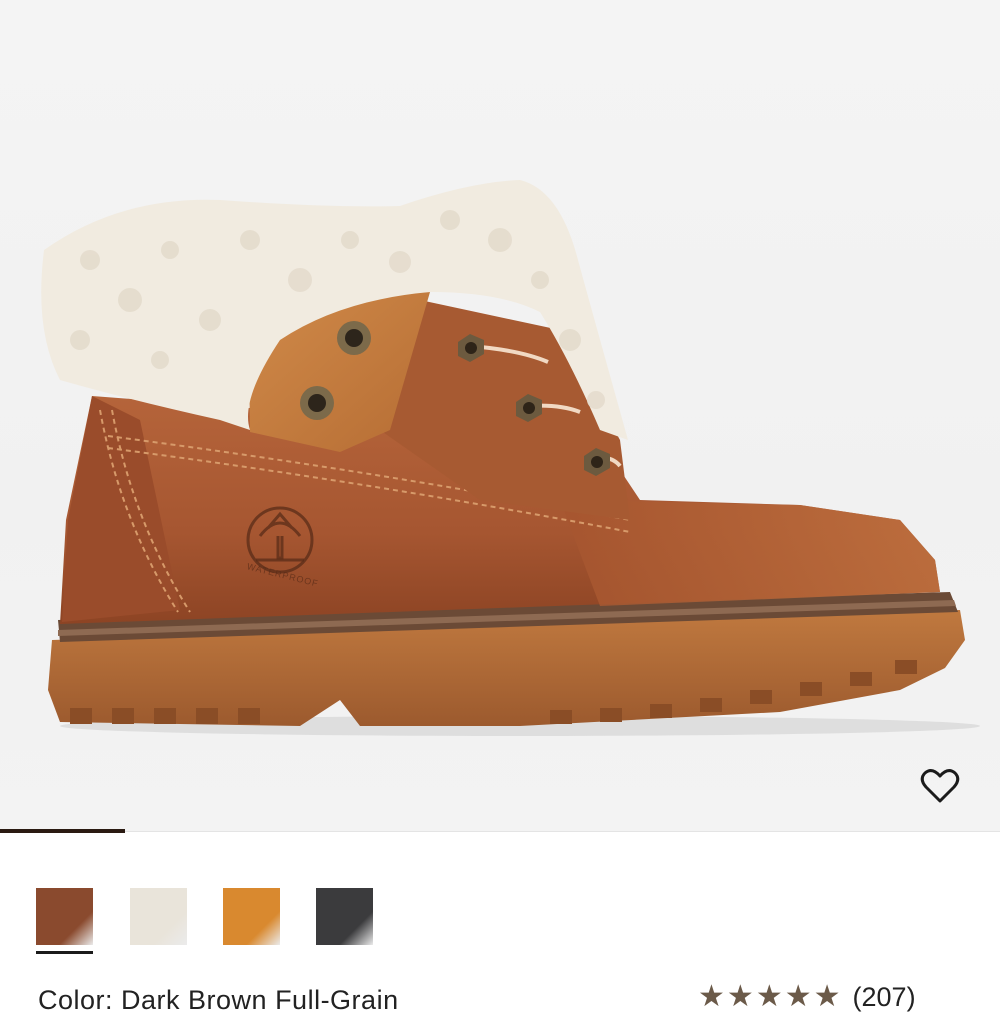 The height and width of the screenshot is (1016, 1000). Describe the element at coordinates (218, 1000) in the screenshot. I see `selected-color-label: Color: Dark Brown Full-Grain` at that location.